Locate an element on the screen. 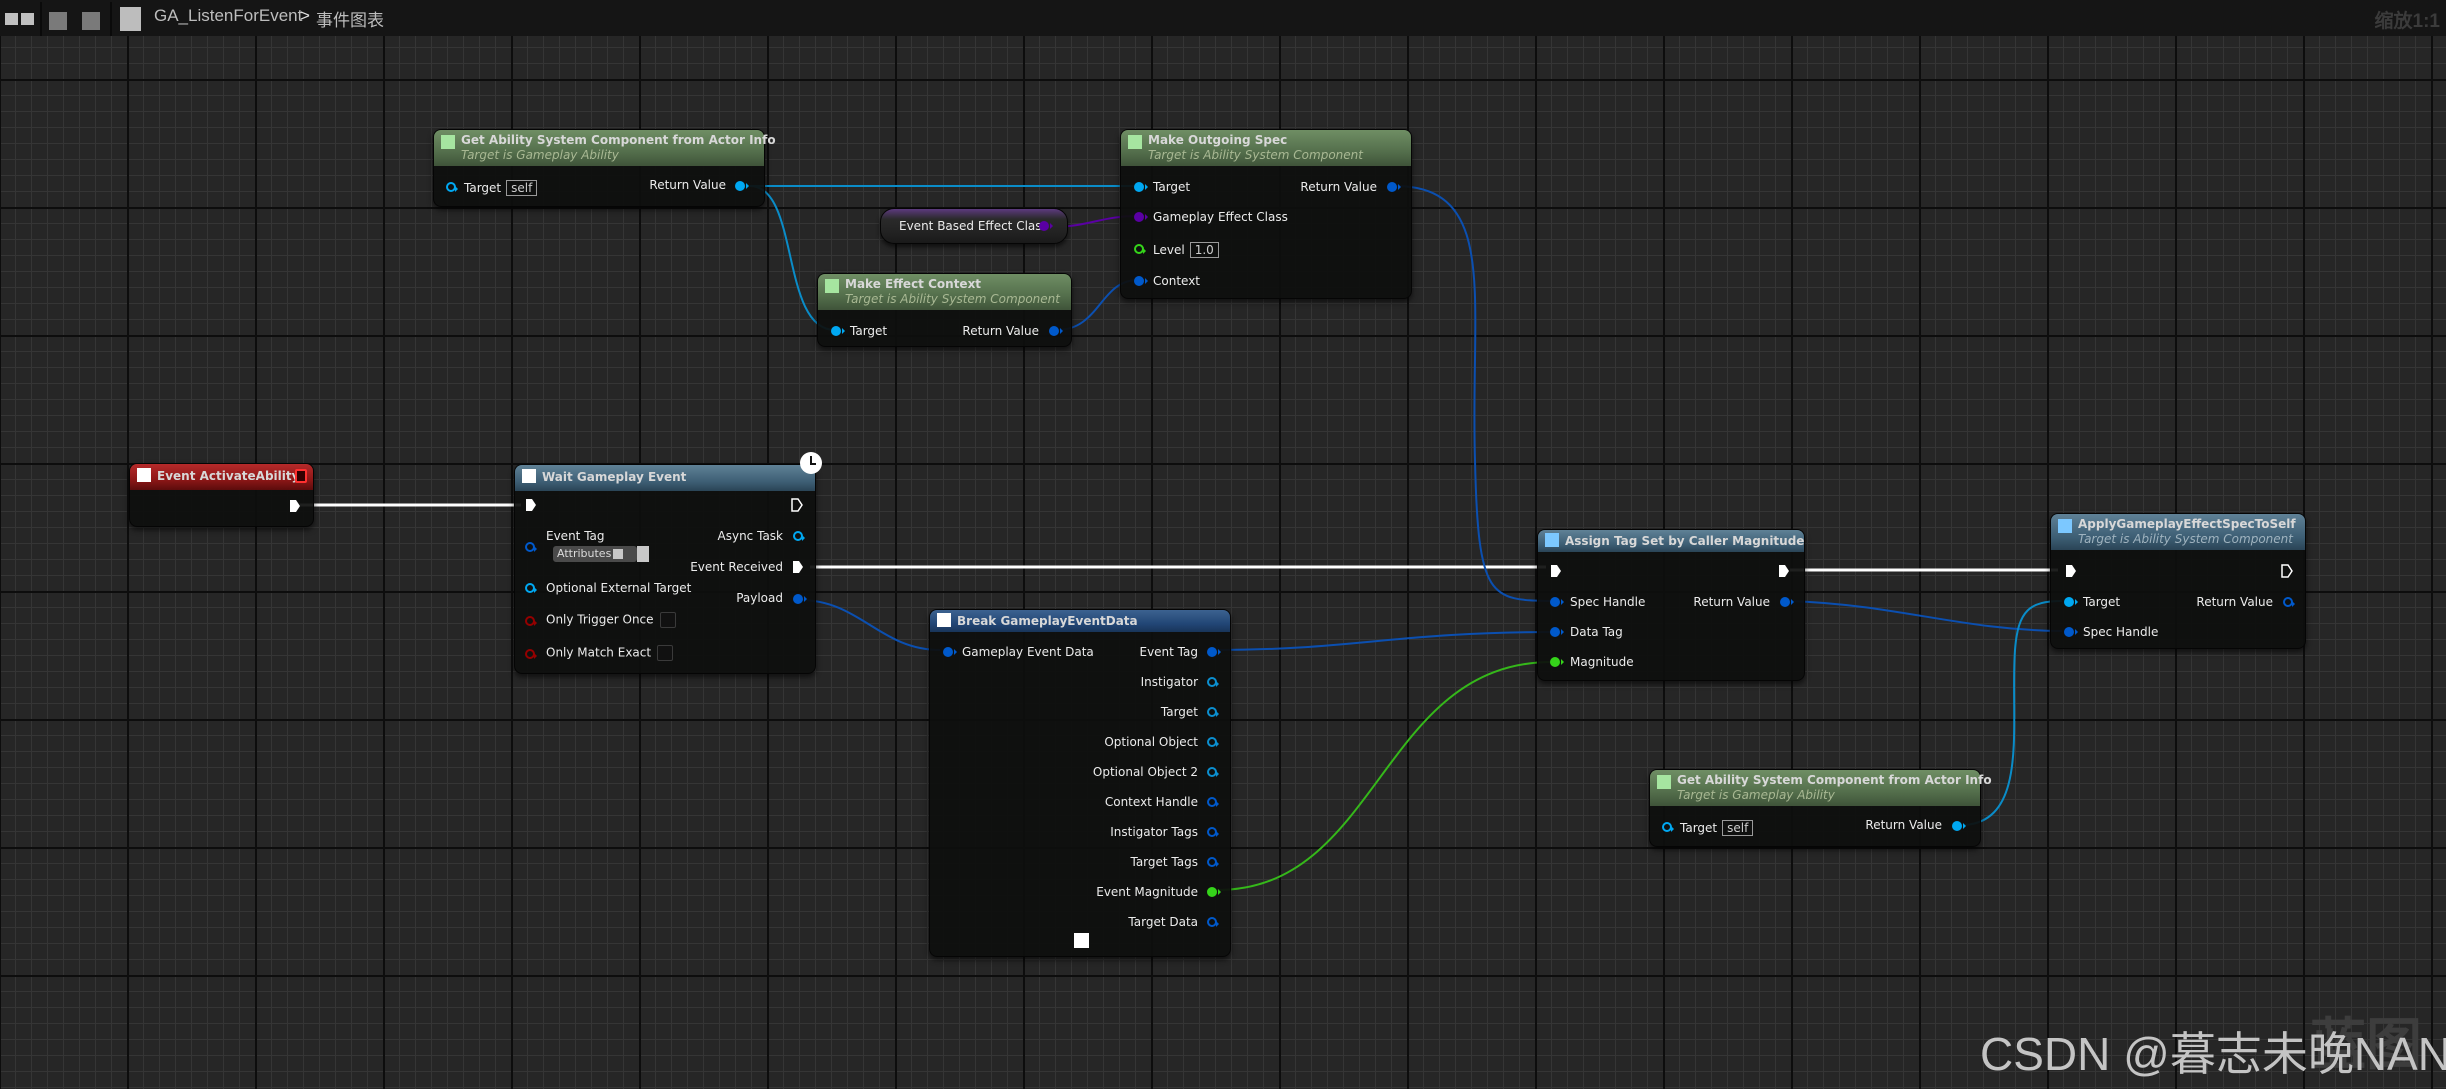 The height and width of the screenshot is (1089, 2446). pin-label: Optional External Target is located at coordinates (619, 588).